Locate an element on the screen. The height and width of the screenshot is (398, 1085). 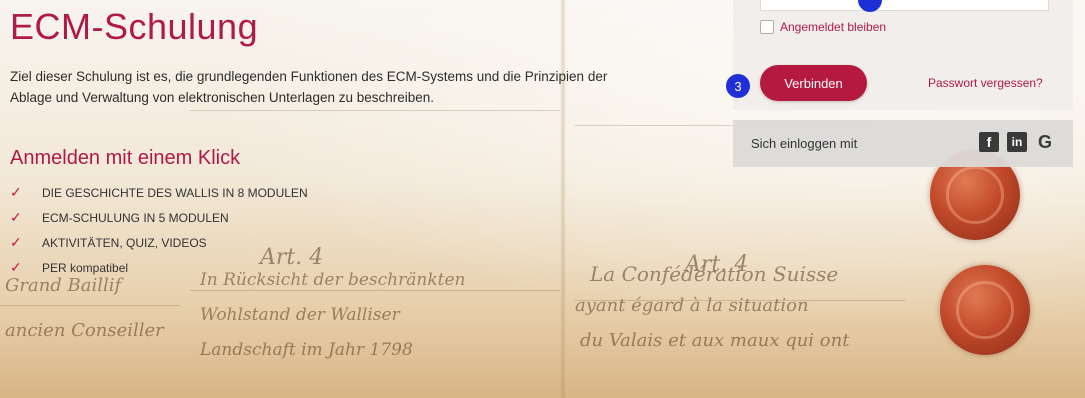
decor-script: Landschaft im Jahr 1798 is located at coordinates (306, 350).